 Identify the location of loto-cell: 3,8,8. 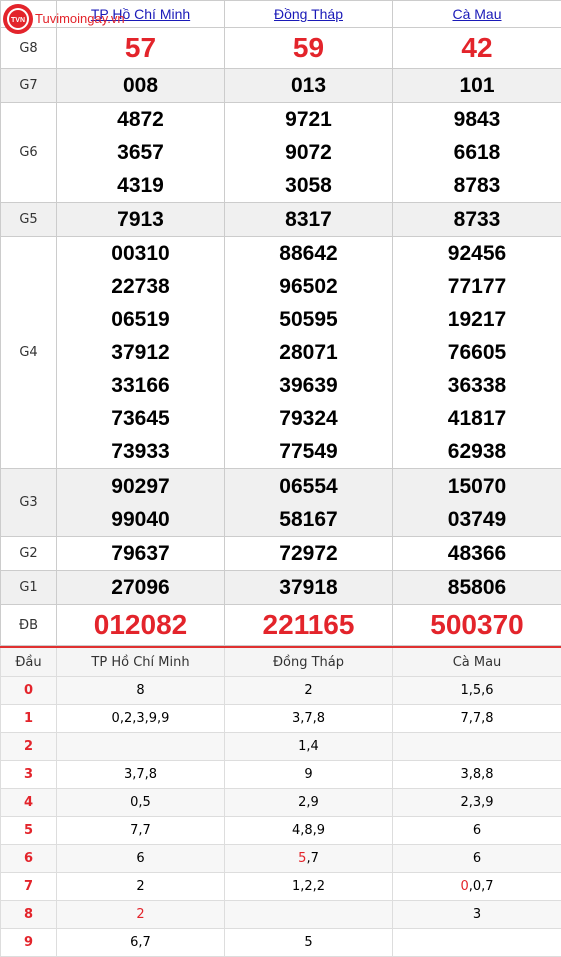
(477, 775).